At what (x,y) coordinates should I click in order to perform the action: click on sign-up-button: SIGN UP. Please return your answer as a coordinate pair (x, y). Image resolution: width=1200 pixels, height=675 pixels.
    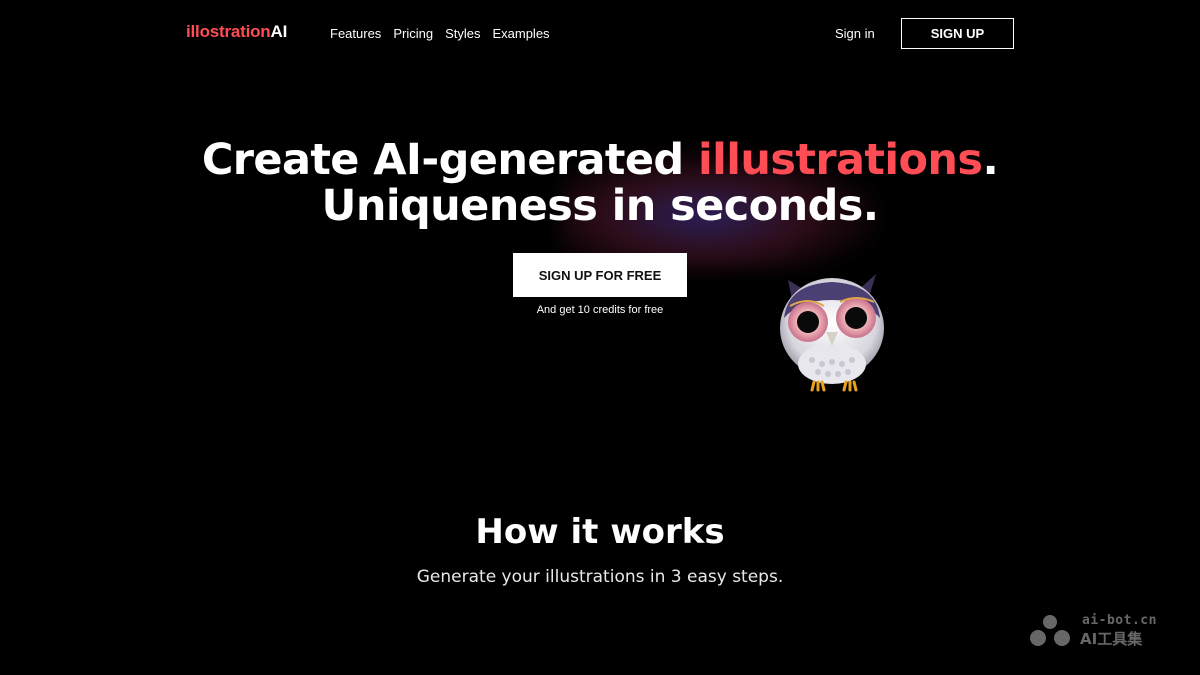
    Looking at the image, I should click on (957, 33).